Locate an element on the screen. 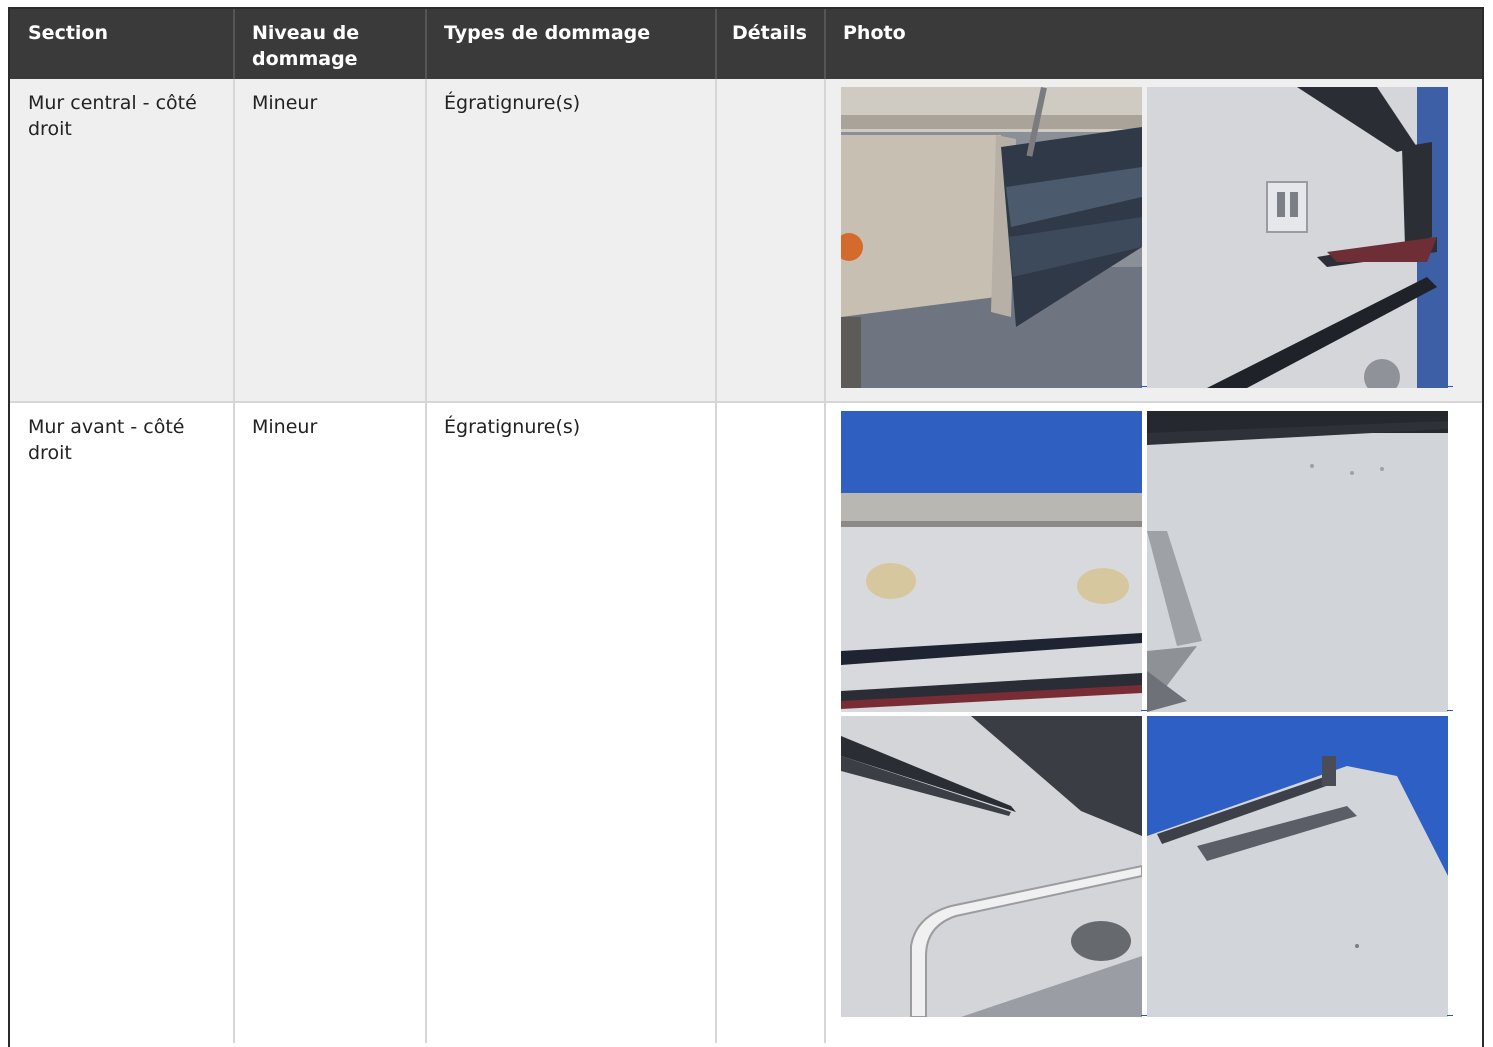 The width and height of the screenshot is (1493, 1047). photo-roof-rail is located at coordinates (1297, 866).